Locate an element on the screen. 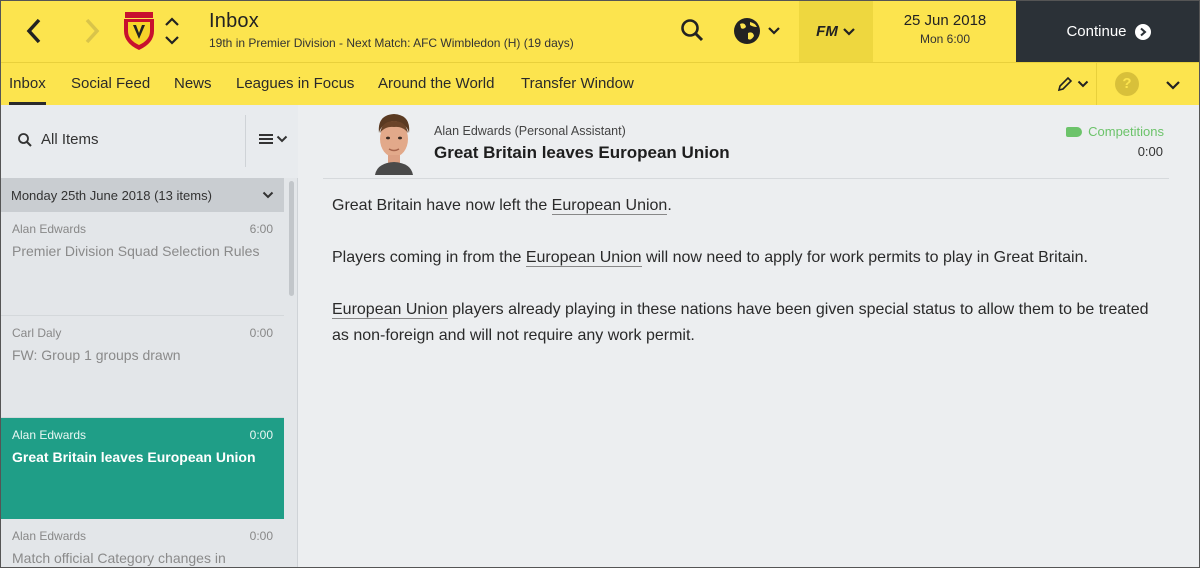 This screenshot has width=1200, height=568. club-crest-icon is located at coordinates (139, 31).